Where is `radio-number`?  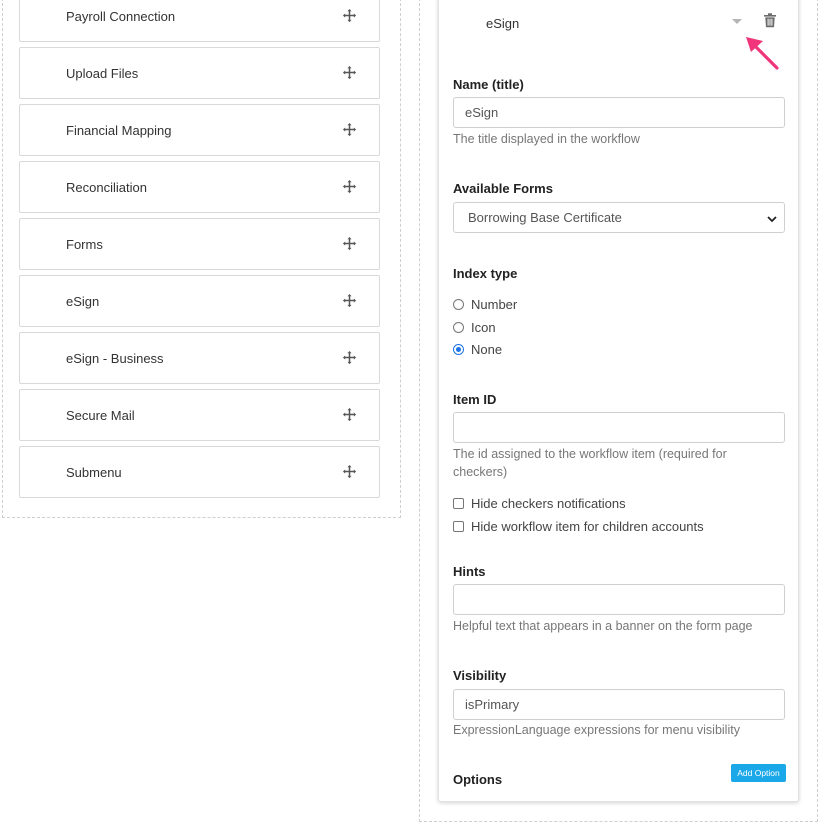 radio-number is located at coordinates (458, 304).